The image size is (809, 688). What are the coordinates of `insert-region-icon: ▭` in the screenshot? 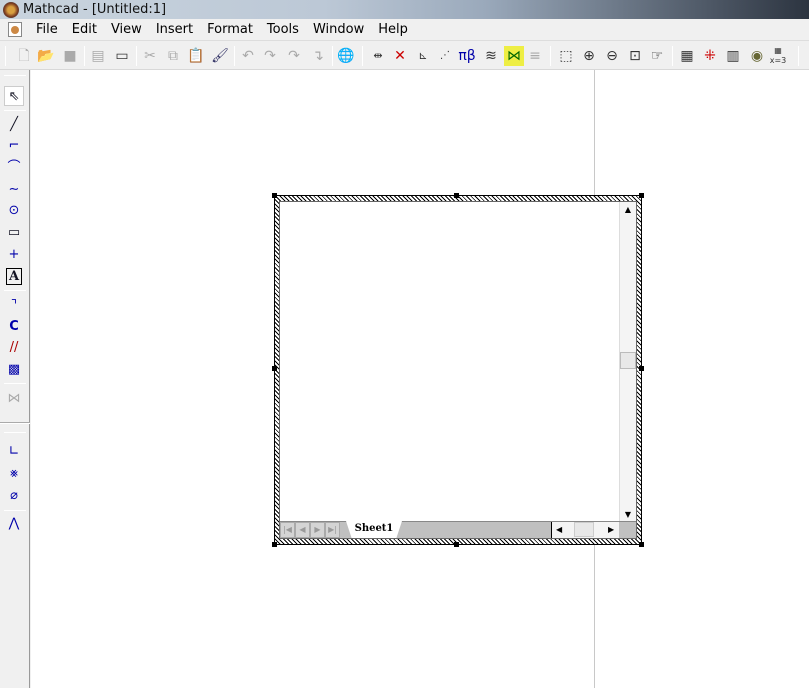 It's located at (122, 56).